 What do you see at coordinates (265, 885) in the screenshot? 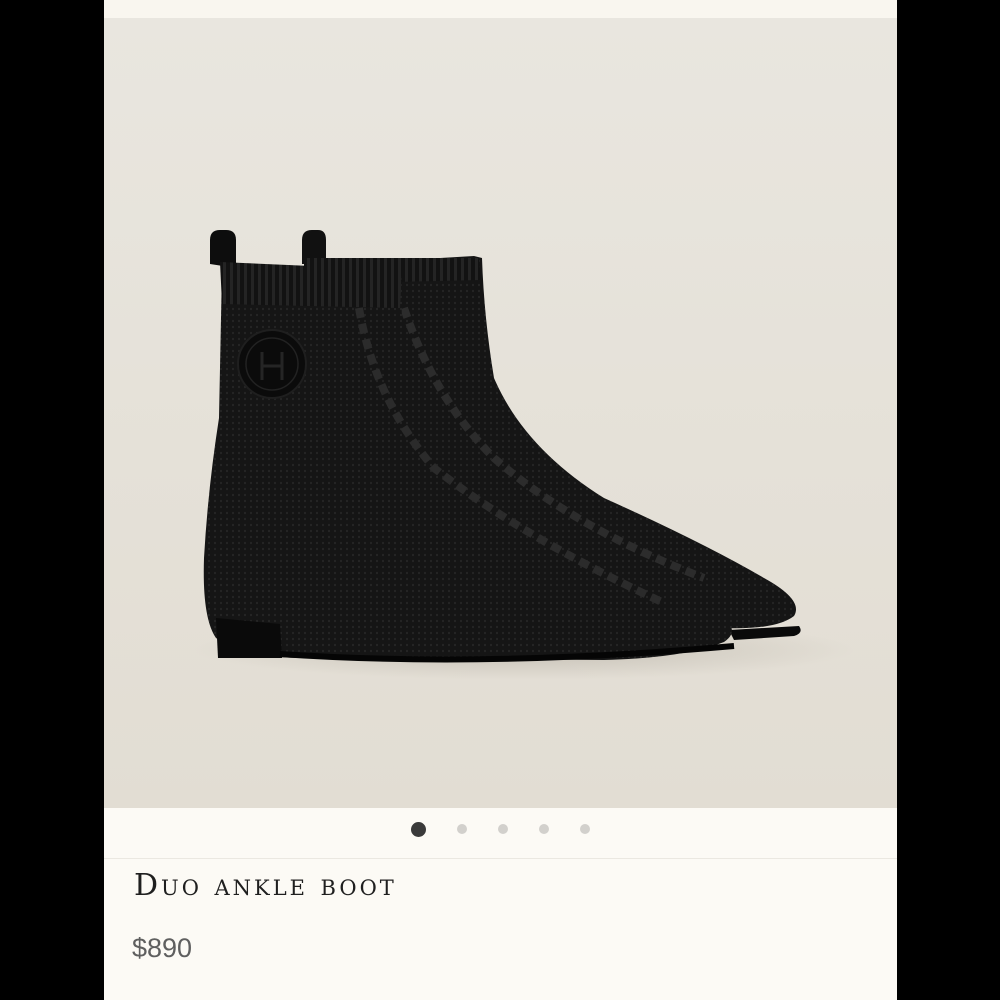
I see `product-title: Duo ankle boot` at bounding box center [265, 885].